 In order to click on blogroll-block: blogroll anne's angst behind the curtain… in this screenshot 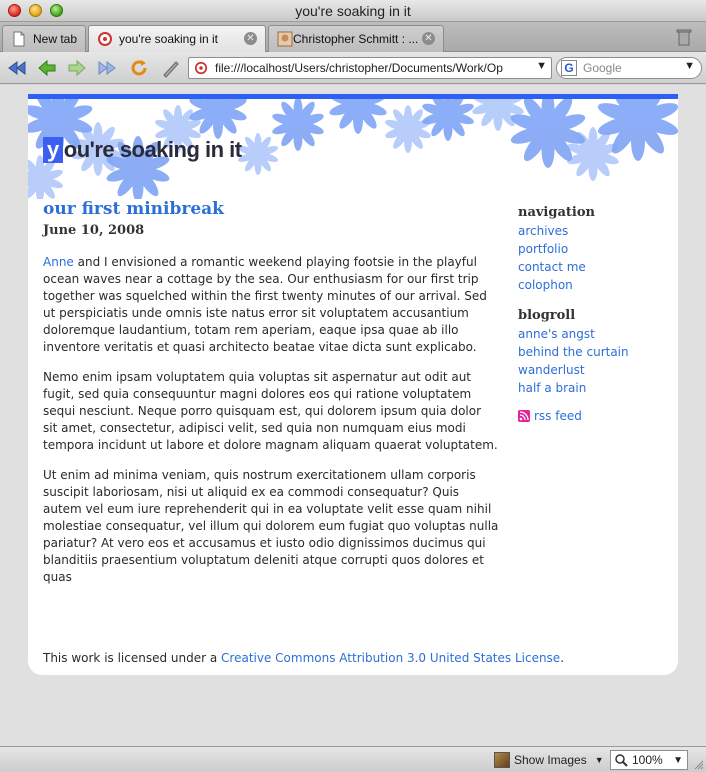, I will do `click(593, 352)`.